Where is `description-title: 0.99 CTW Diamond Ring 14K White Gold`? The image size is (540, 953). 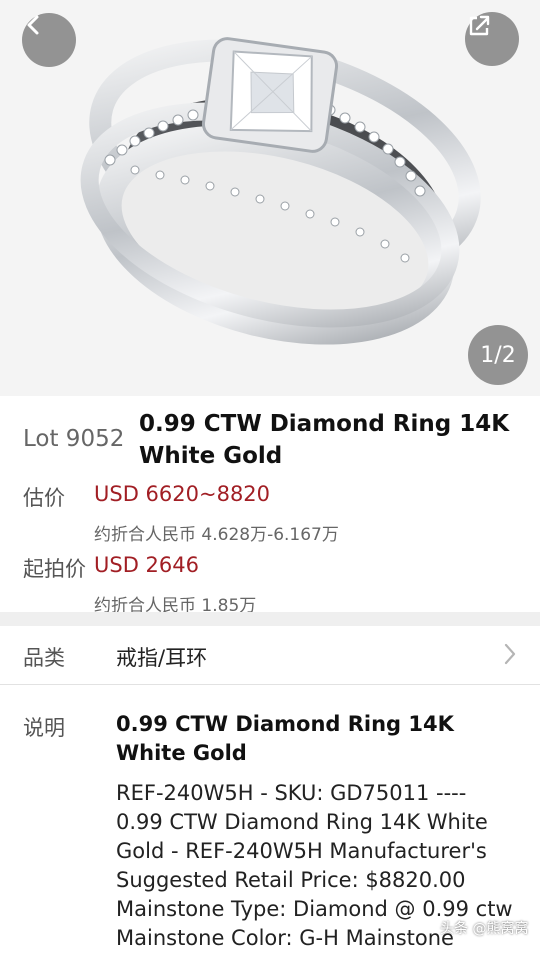
description-title: 0.99 CTW Diamond Ring 14K White Gold is located at coordinates (285, 738).